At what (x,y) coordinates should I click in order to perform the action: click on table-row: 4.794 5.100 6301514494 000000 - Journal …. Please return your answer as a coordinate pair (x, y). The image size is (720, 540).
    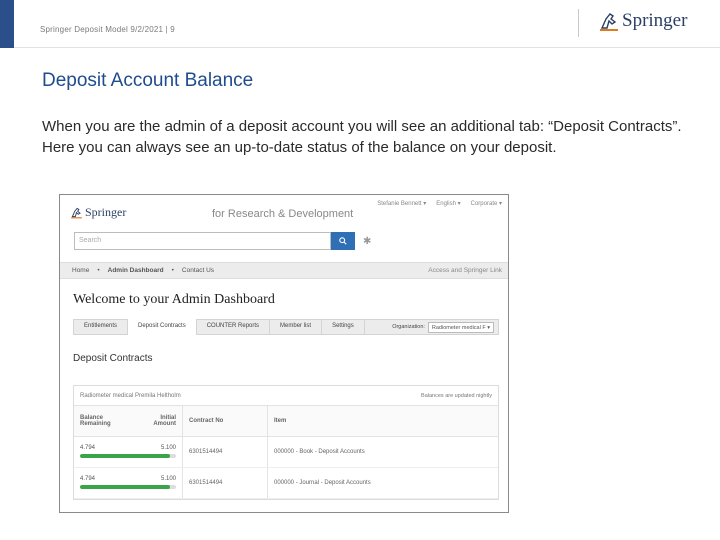
    Looking at the image, I should click on (286, 483).